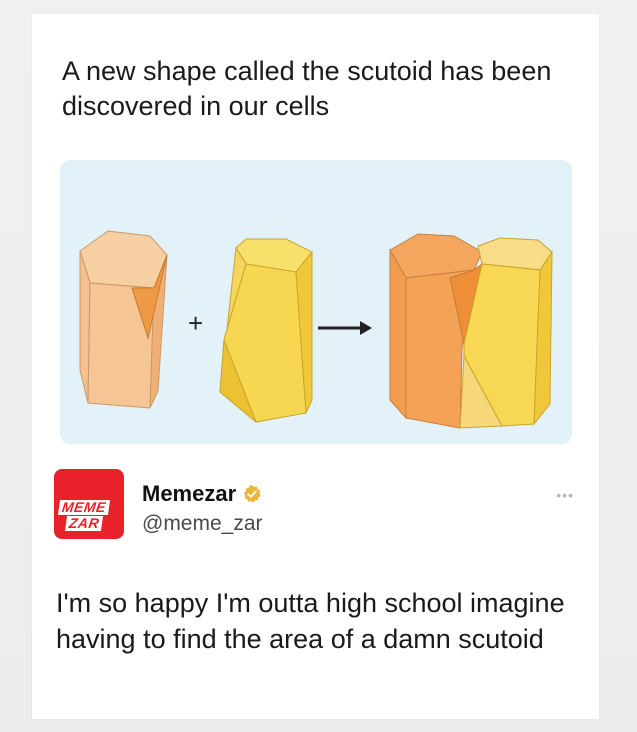 The width and height of the screenshot is (637, 732). Describe the element at coordinates (84, 507) in the screenshot. I see `avatar-logo-line-1: MEME` at that location.